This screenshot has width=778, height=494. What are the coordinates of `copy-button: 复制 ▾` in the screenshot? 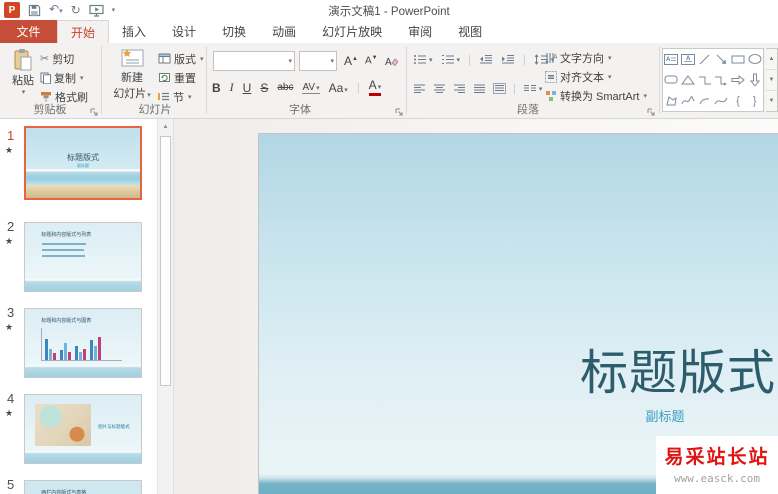 It's located at (62, 77).